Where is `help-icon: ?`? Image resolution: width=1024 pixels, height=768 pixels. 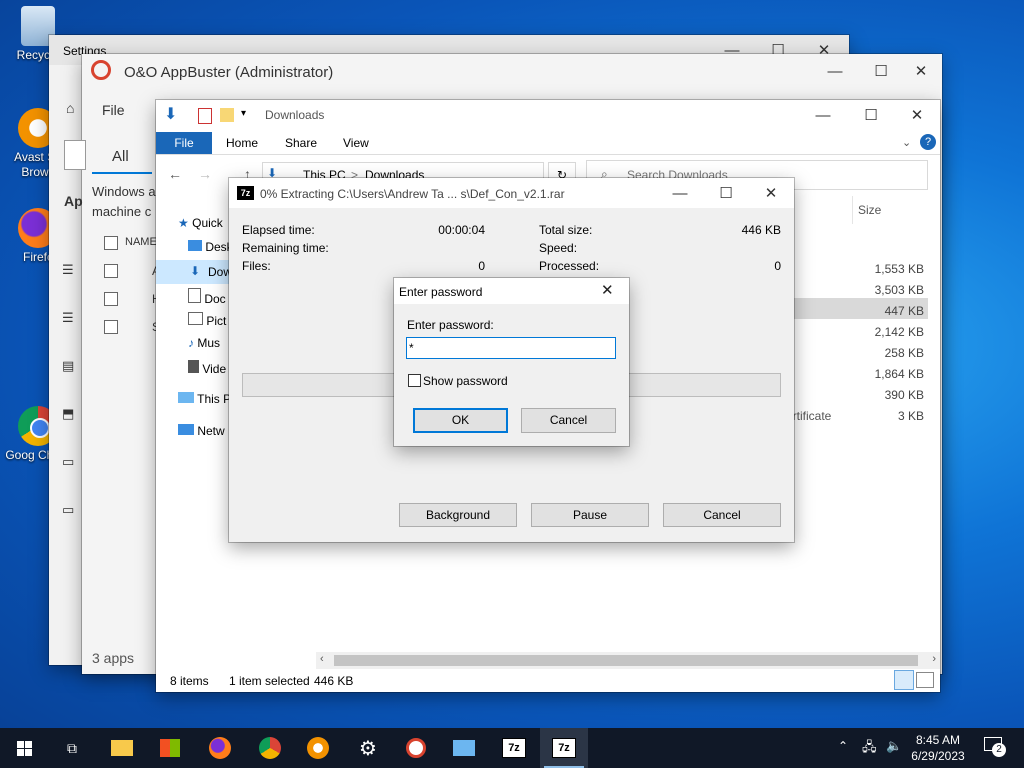 help-icon: ? is located at coordinates (928, 142).